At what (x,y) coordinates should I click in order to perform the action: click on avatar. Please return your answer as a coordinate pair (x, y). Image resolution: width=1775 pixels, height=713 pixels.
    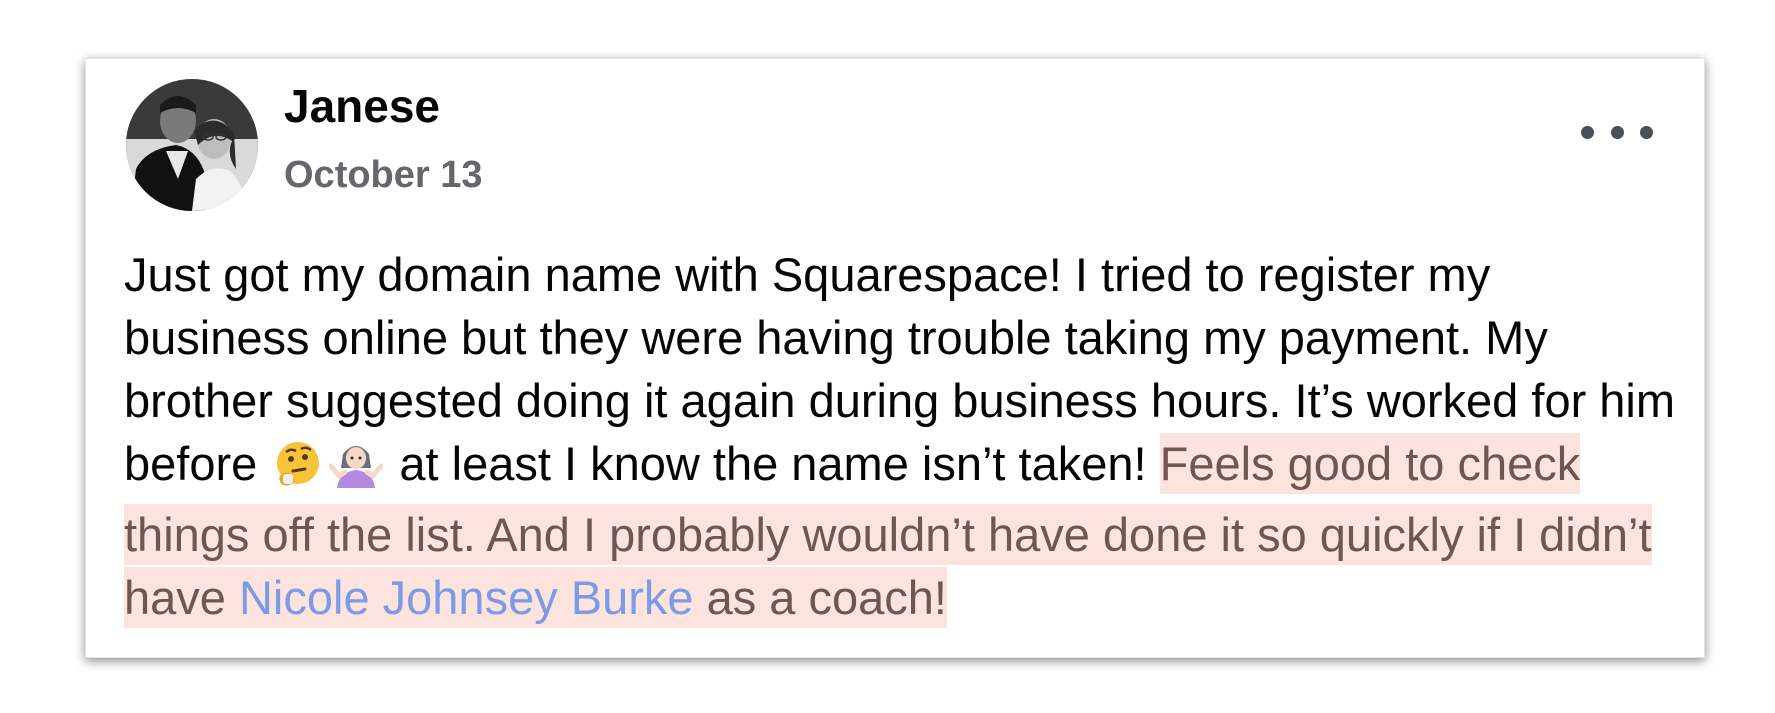
    Looking at the image, I should click on (192, 145).